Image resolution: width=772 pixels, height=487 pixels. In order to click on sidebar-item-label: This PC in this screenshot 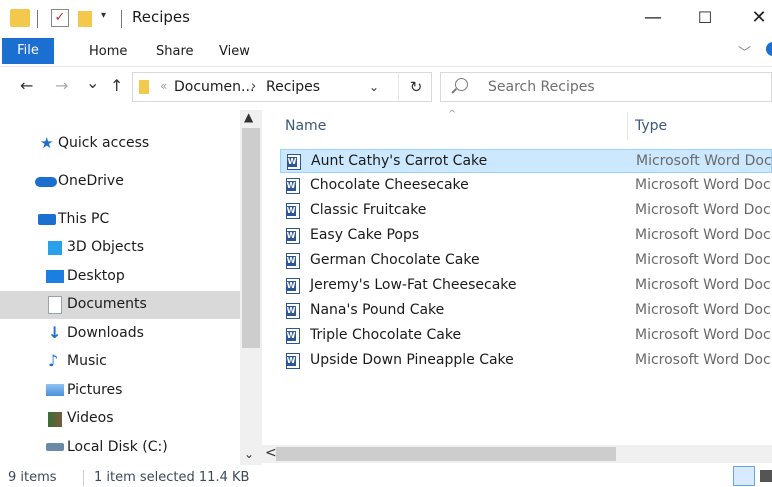, I will do `click(84, 219)`.